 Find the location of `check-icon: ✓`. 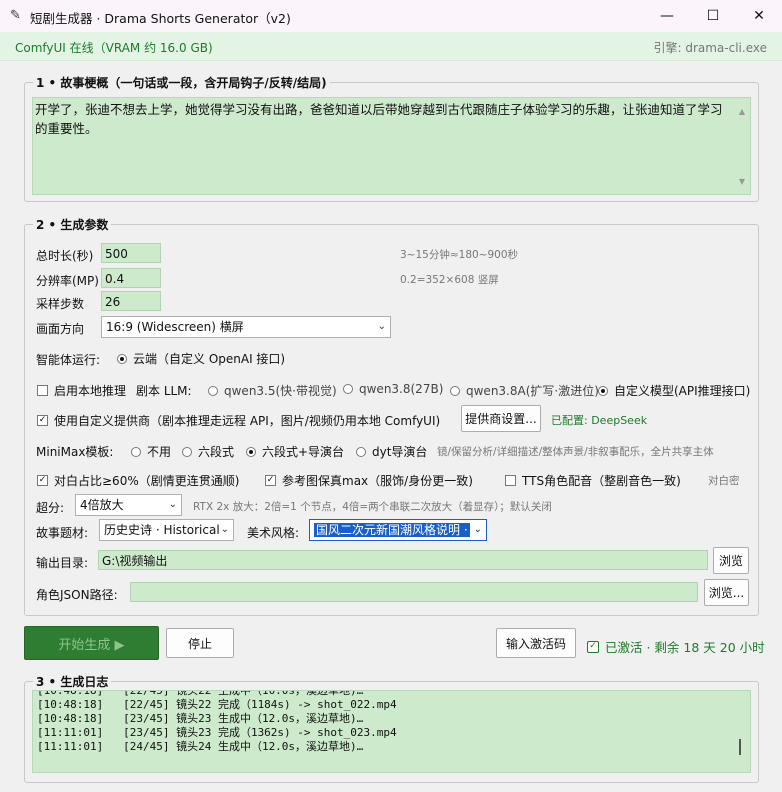

check-icon: ✓ is located at coordinates (593, 646).